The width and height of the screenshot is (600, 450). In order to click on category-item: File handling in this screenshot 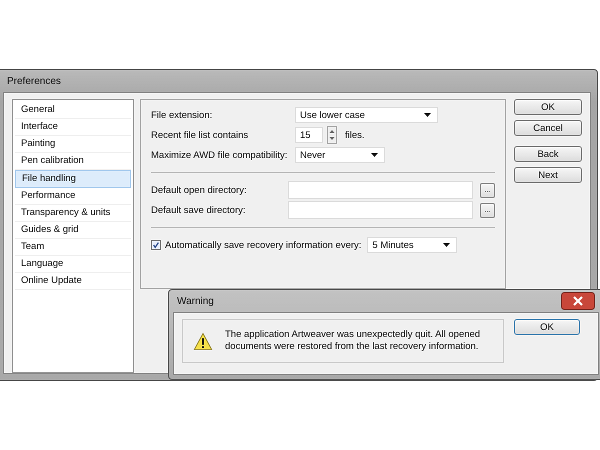, I will do `click(73, 179)`.